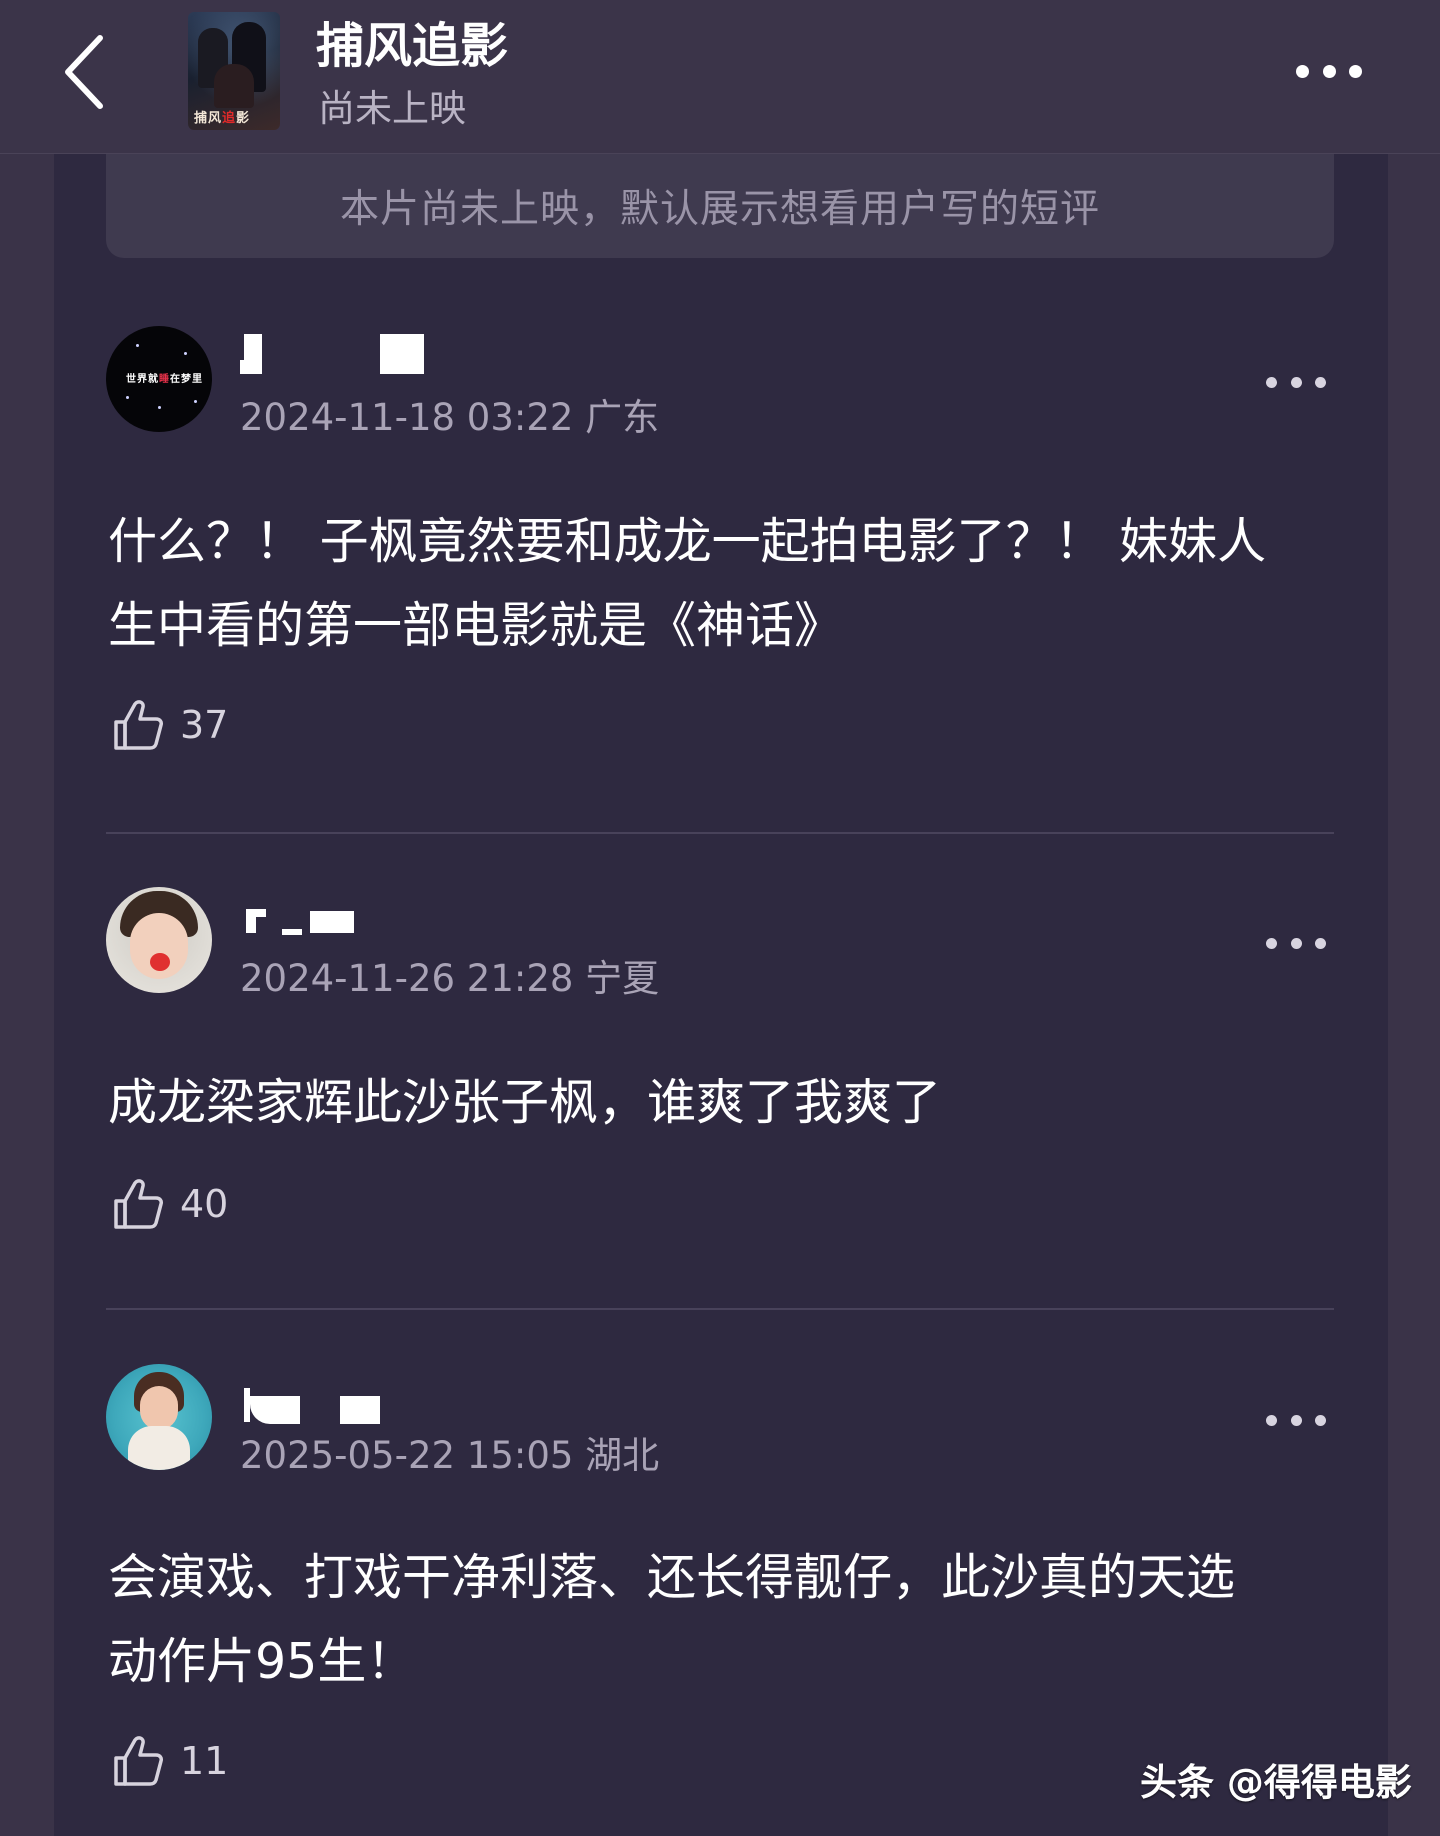 The width and height of the screenshot is (1440, 1836). Describe the element at coordinates (170, 1204) in the screenshot. I see `like-button: 40` at that location.